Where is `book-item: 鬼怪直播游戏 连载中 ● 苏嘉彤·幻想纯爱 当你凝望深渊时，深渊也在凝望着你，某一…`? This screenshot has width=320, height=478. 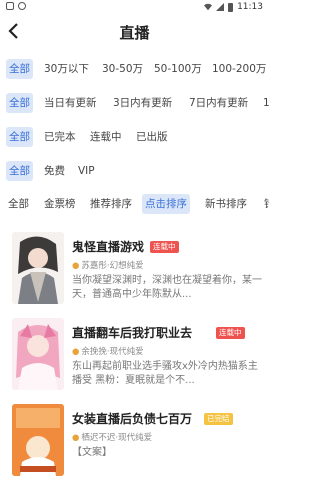 book-item: 鬼怪直播游戏 连载中 ● 苏嘉彤·幻想纯爱 当你凝望深渊时，深渊也在凝望着你，某一… is located at coordinates (134, 272).